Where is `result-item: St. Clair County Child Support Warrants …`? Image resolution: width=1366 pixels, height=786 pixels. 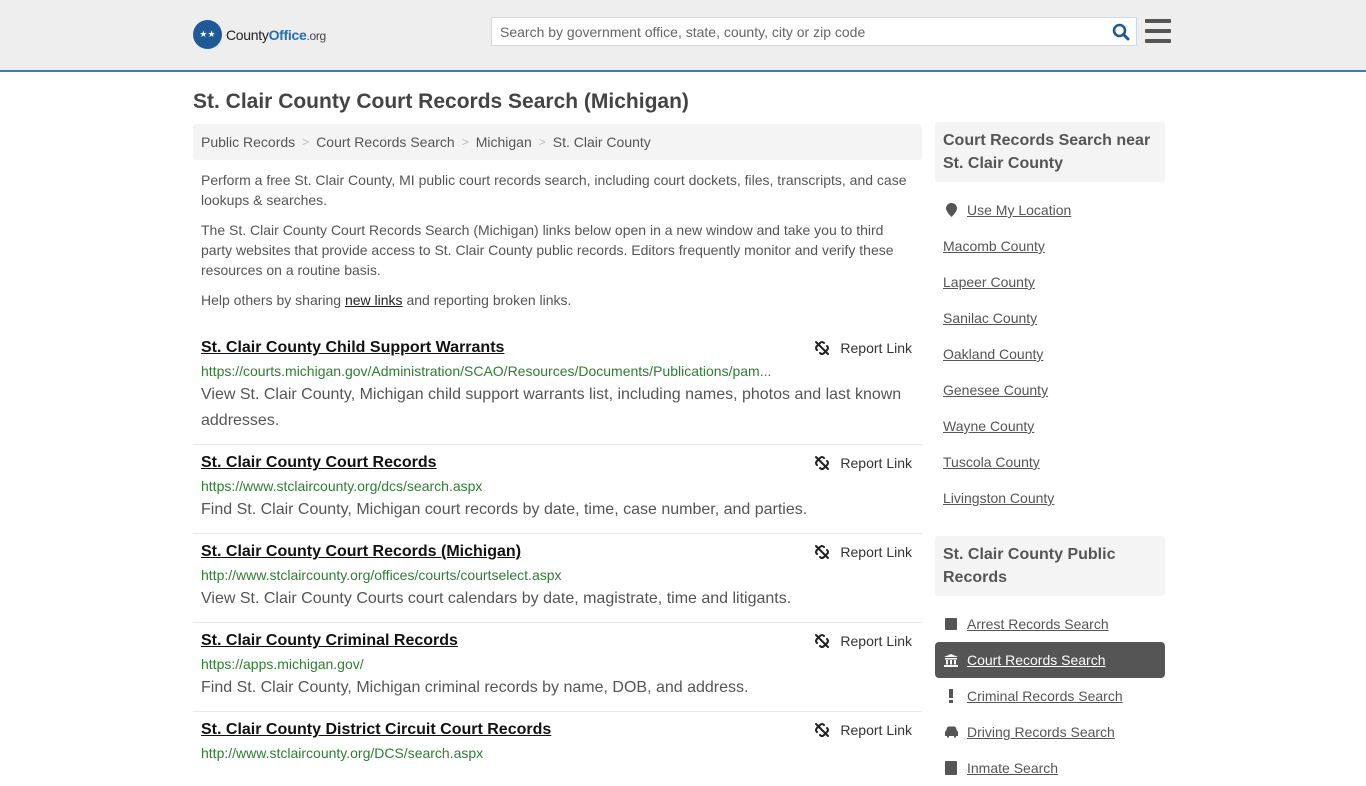
result-item: St. Clair County Child Support Warrants … is located at coordinates (557, 387).